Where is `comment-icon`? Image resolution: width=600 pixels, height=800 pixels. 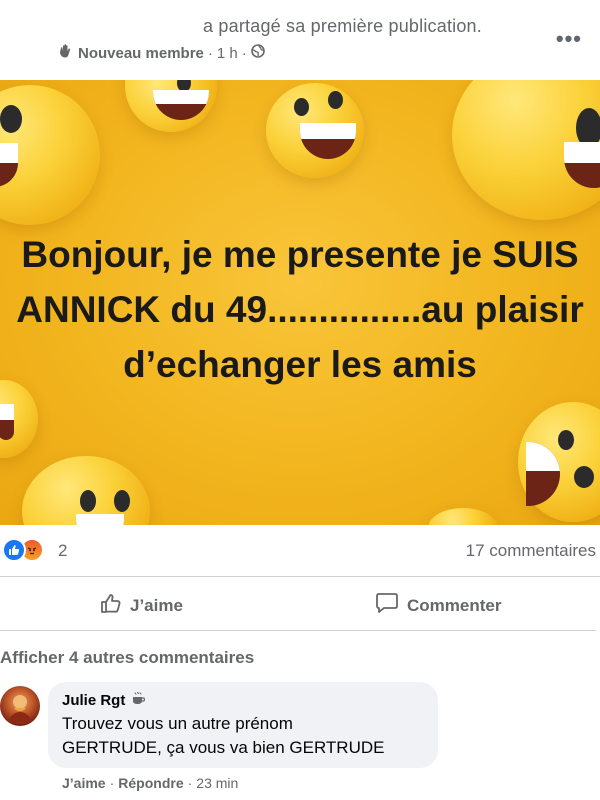
comment-icon is located at coordinates (387, 605).